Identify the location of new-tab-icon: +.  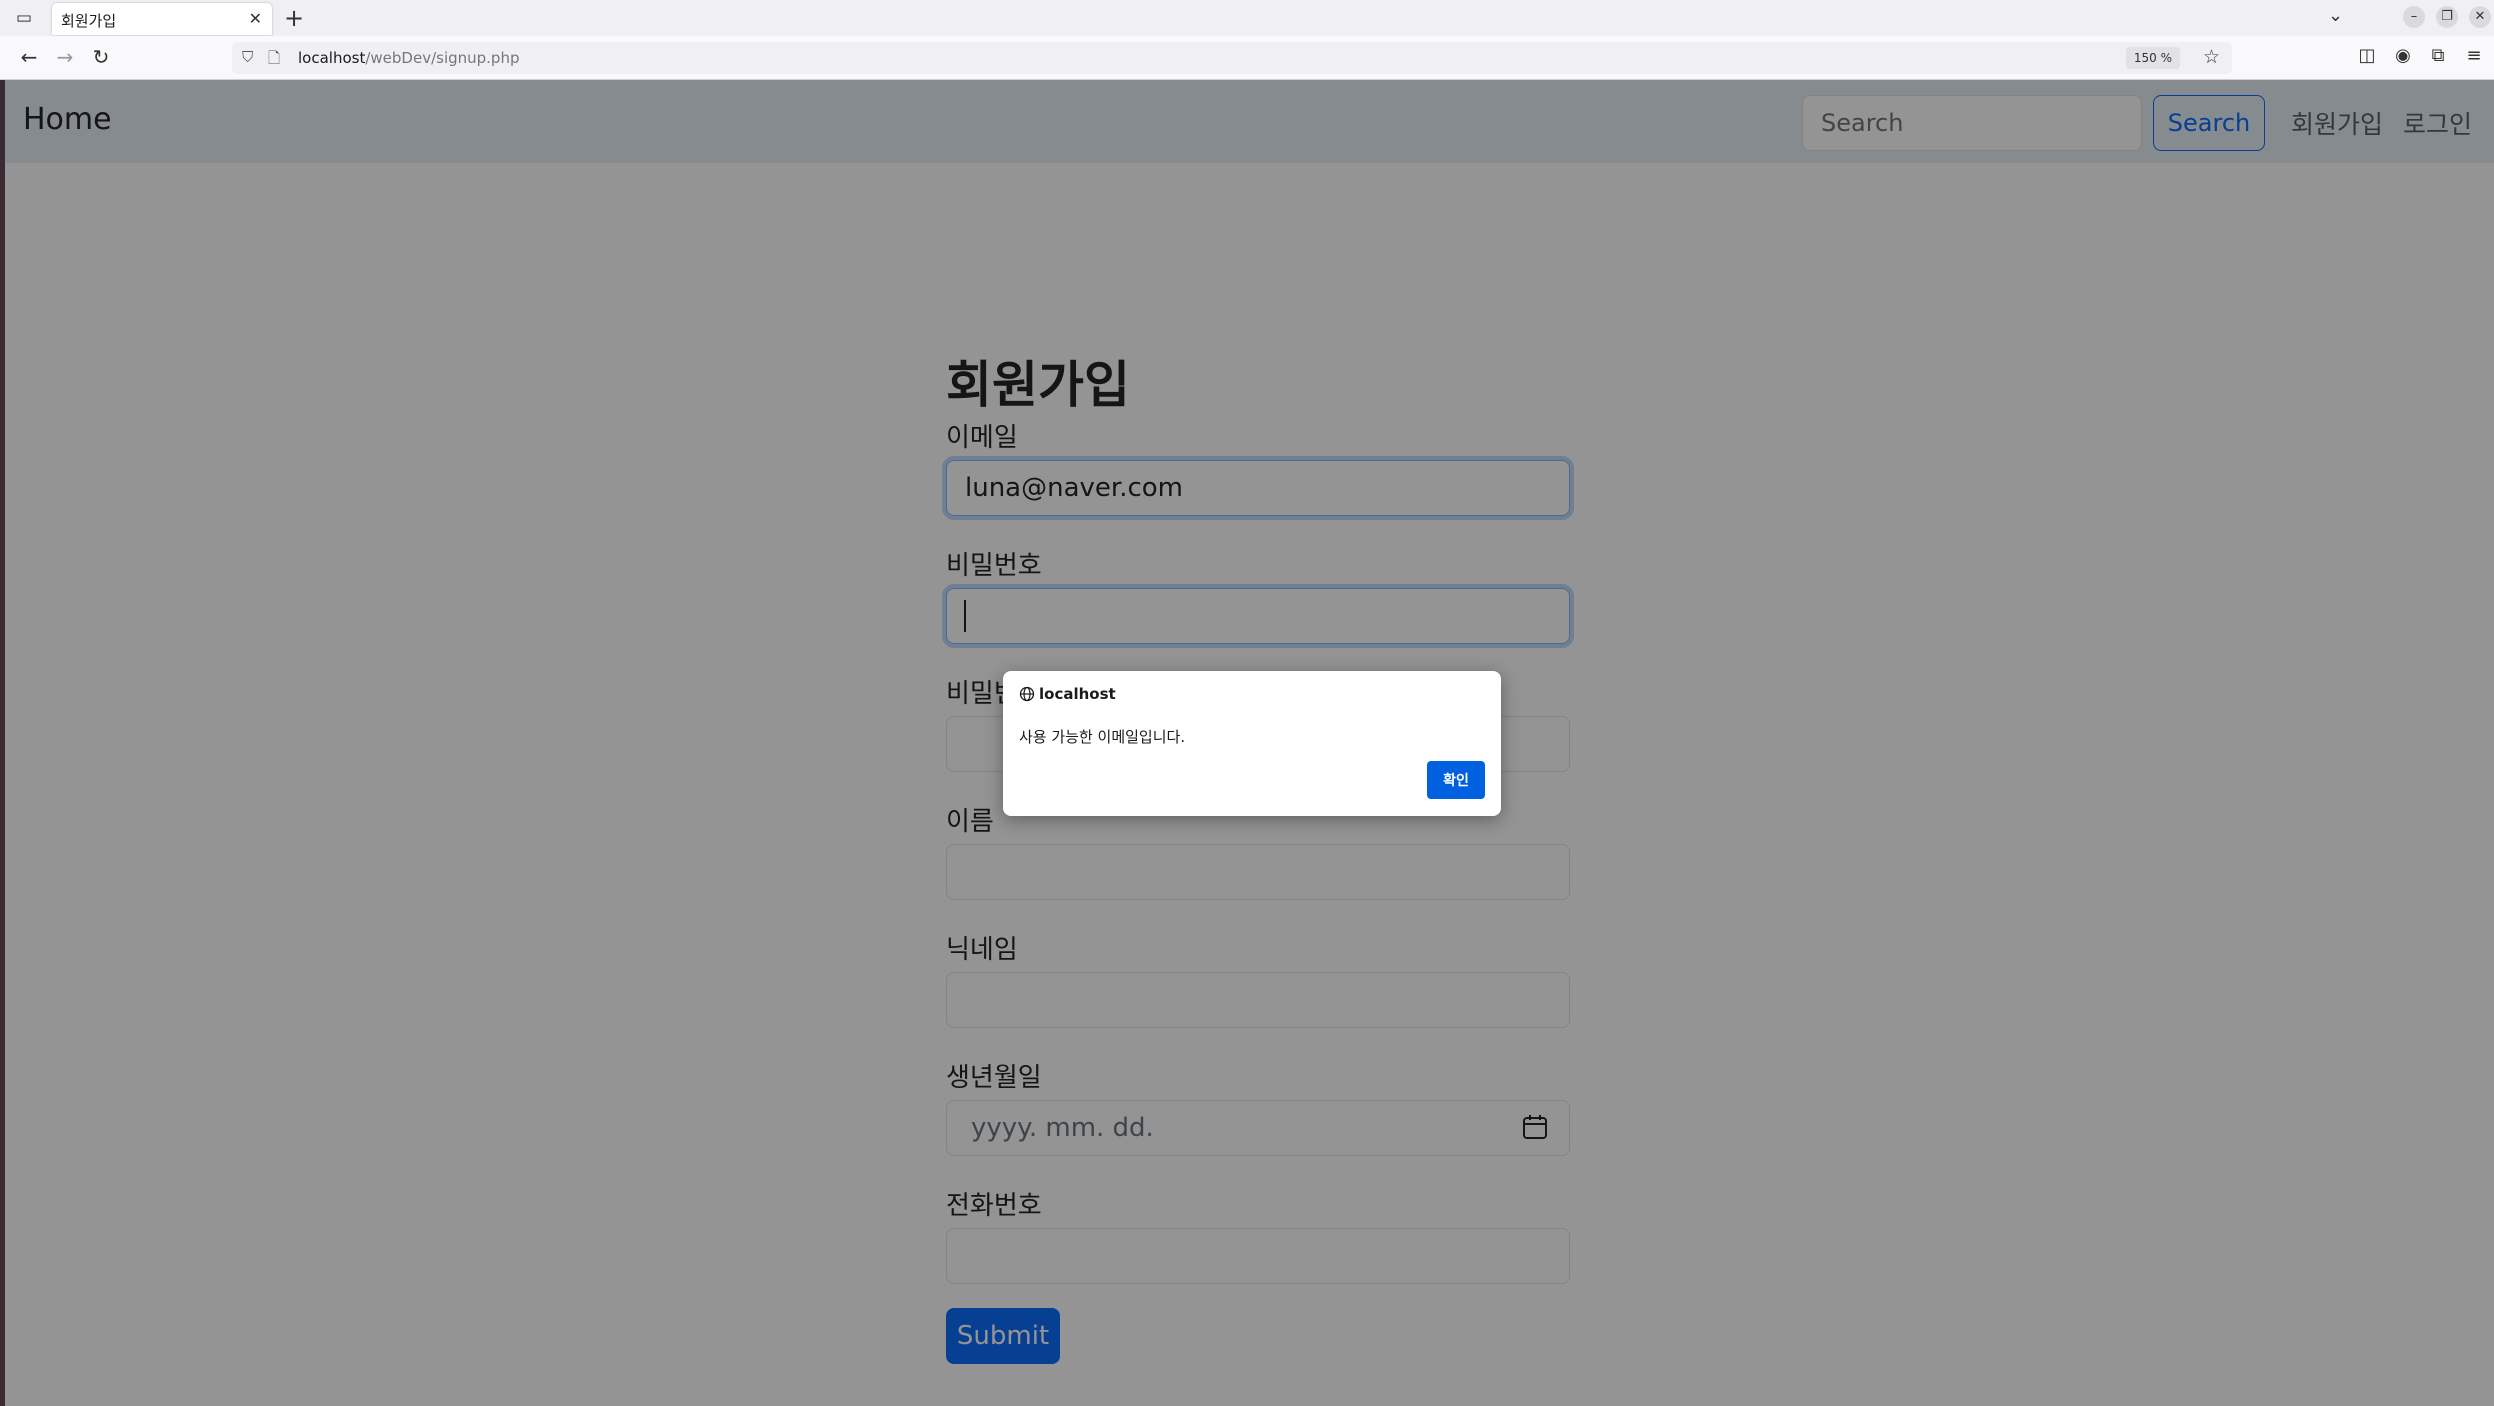
(294, 18).